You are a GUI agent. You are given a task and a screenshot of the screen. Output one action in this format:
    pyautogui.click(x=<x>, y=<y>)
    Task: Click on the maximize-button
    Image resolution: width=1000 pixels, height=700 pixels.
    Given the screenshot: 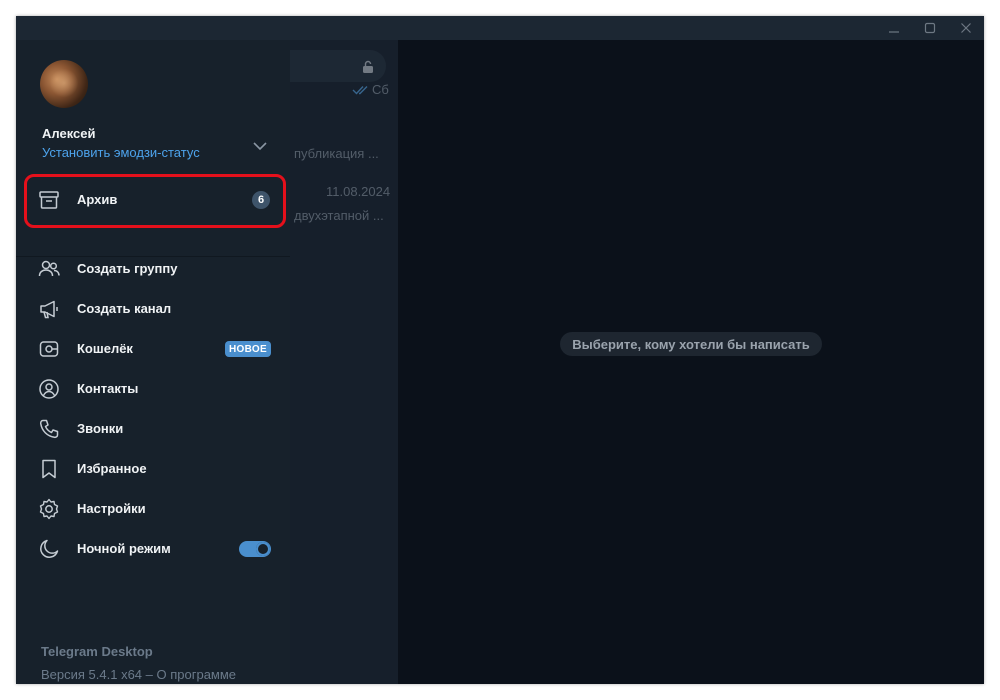 What is the action you would take?
    pyautogui.click(x=930, y=28)
    